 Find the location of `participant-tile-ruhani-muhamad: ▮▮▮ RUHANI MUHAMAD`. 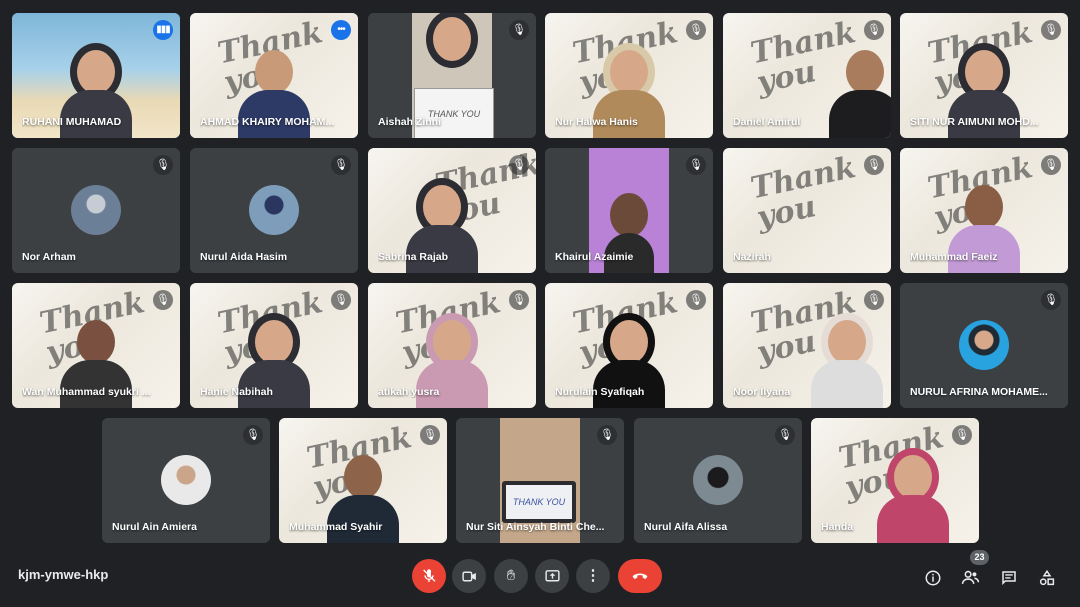

participant-tile-ruhani-muhamad: ▮▮▮ RUHANI MUHAMAD is located at coordinates (96, 75).